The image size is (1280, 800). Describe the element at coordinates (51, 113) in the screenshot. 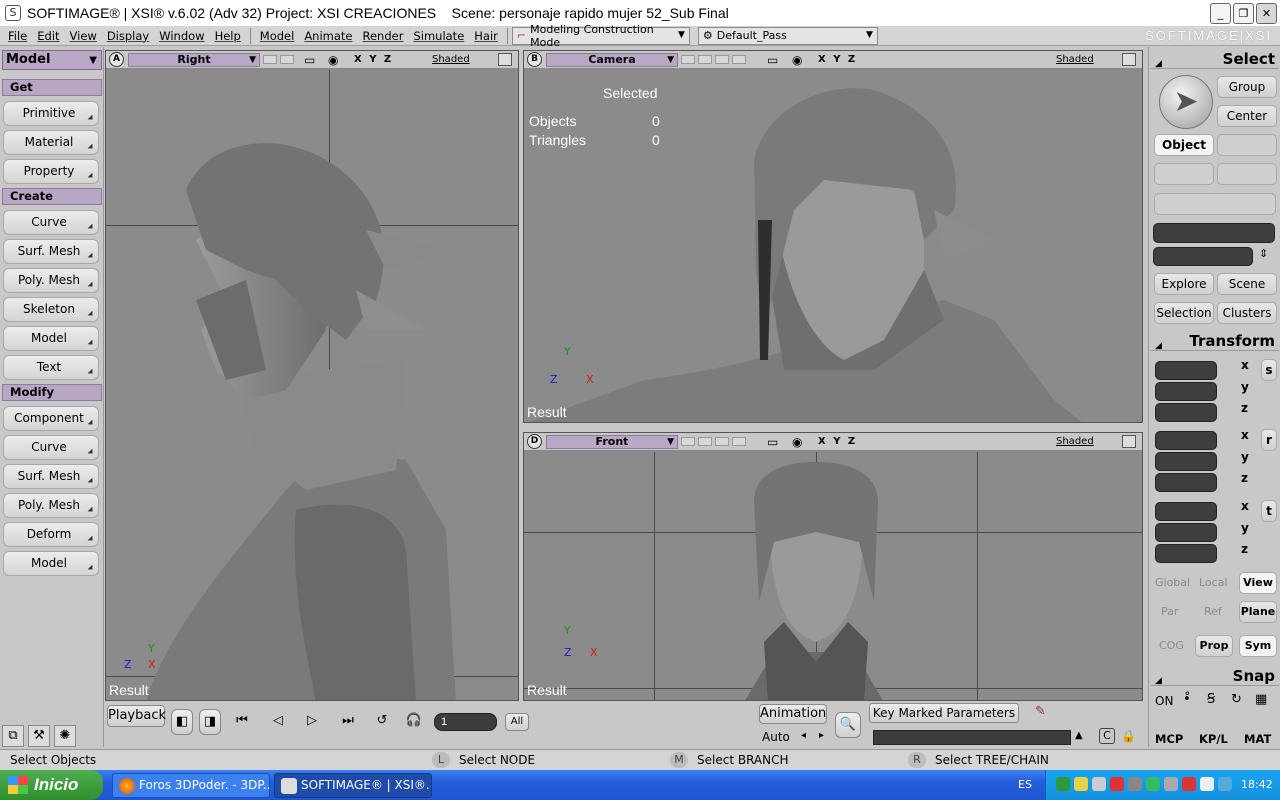

I see `get-primitive-button: Primitive` at that location.